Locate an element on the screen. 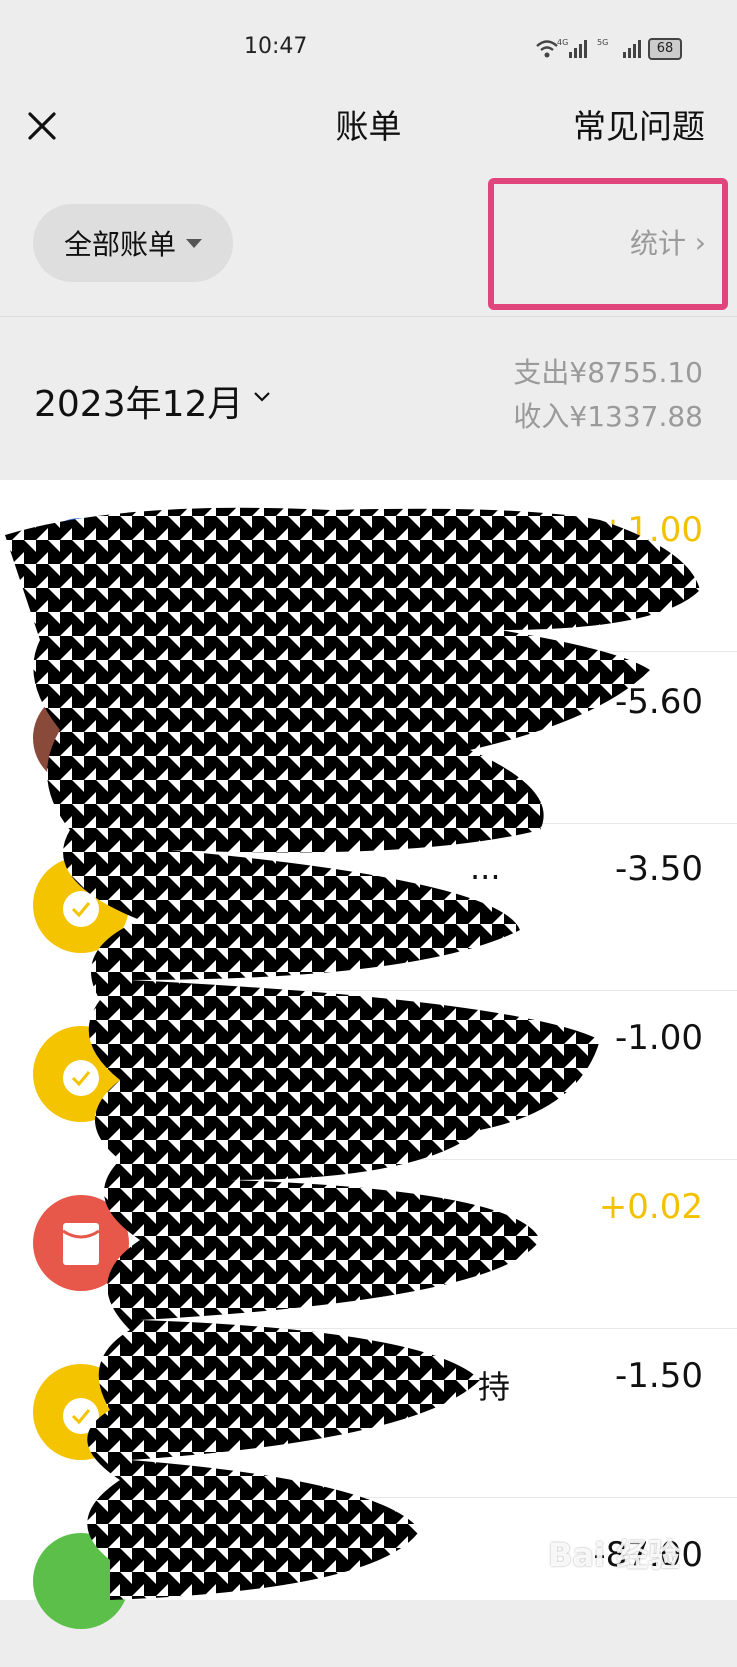 This screenshot has height=1667, width=737. month-totals: 支出¥8755.10 收入¥1337.88 is located at coordinates (608, 395).